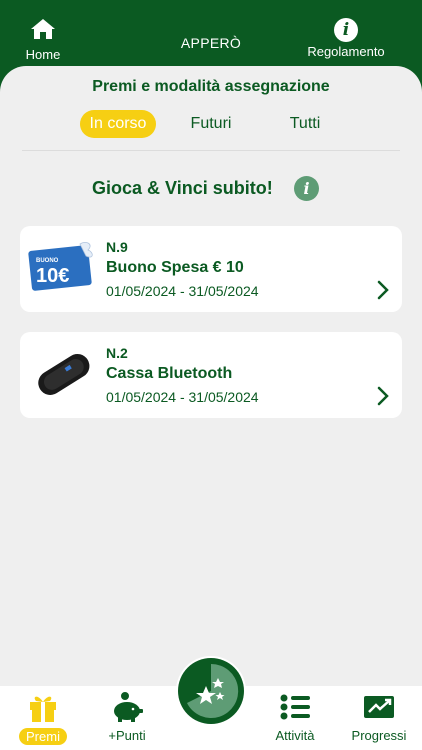 The height and width of the screenshot is (750, 422). Describe the element at coordinates (52, 276) in the screenshot. I see `voucher-amount-text: 10€` at that location.